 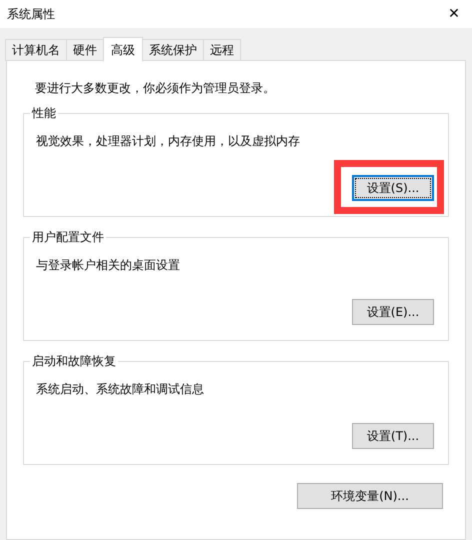 I want to click on group-title: 启动和故障恢复, so click(x=74, y=361).